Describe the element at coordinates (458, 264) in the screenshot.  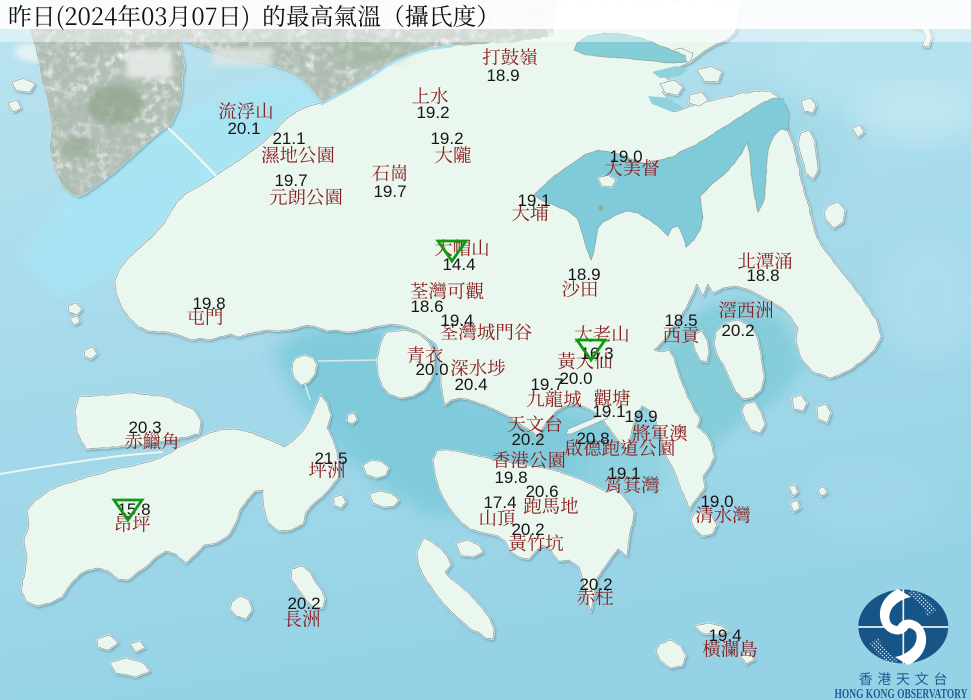
I see `svg-text: 14.4` at that location.